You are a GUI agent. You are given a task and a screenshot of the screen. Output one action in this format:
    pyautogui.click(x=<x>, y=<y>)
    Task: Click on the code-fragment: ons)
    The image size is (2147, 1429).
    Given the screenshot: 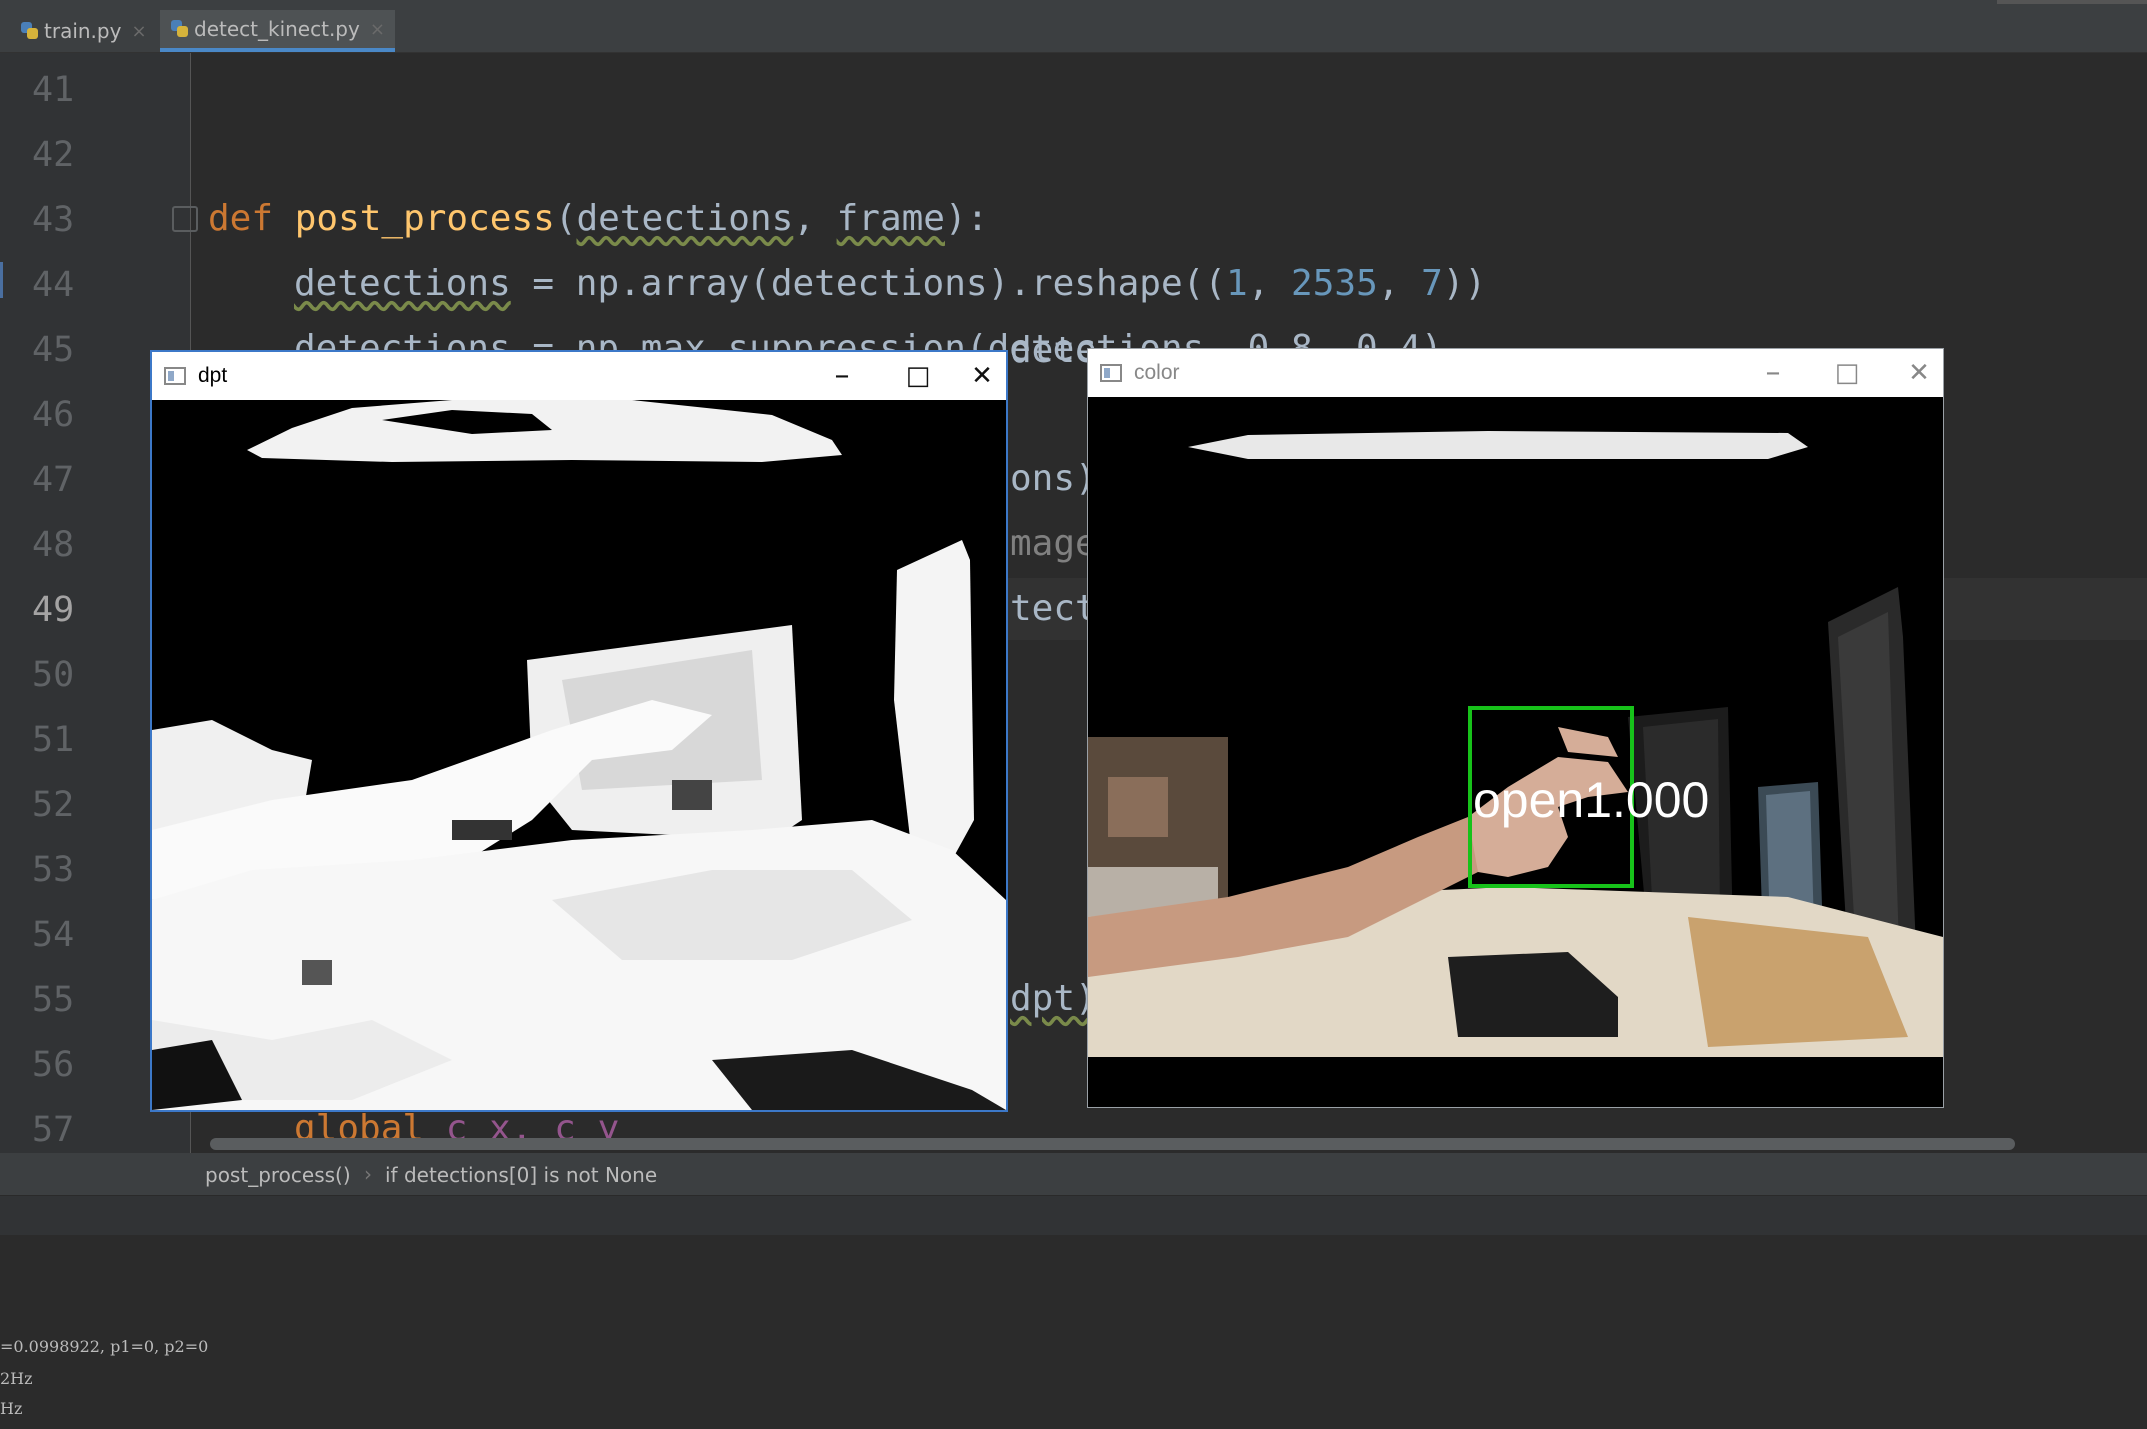 What is the action you would take?
    pyautogui.click(x=1053, y=478)
    